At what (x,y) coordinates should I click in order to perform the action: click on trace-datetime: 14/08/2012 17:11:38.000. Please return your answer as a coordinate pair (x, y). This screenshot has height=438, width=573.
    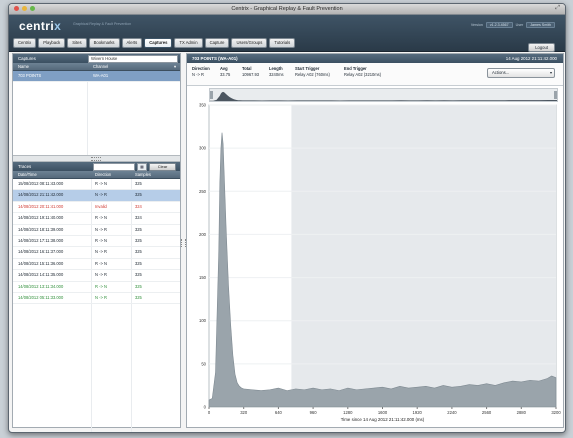
    Looking at the image, I should click on (41, 240).